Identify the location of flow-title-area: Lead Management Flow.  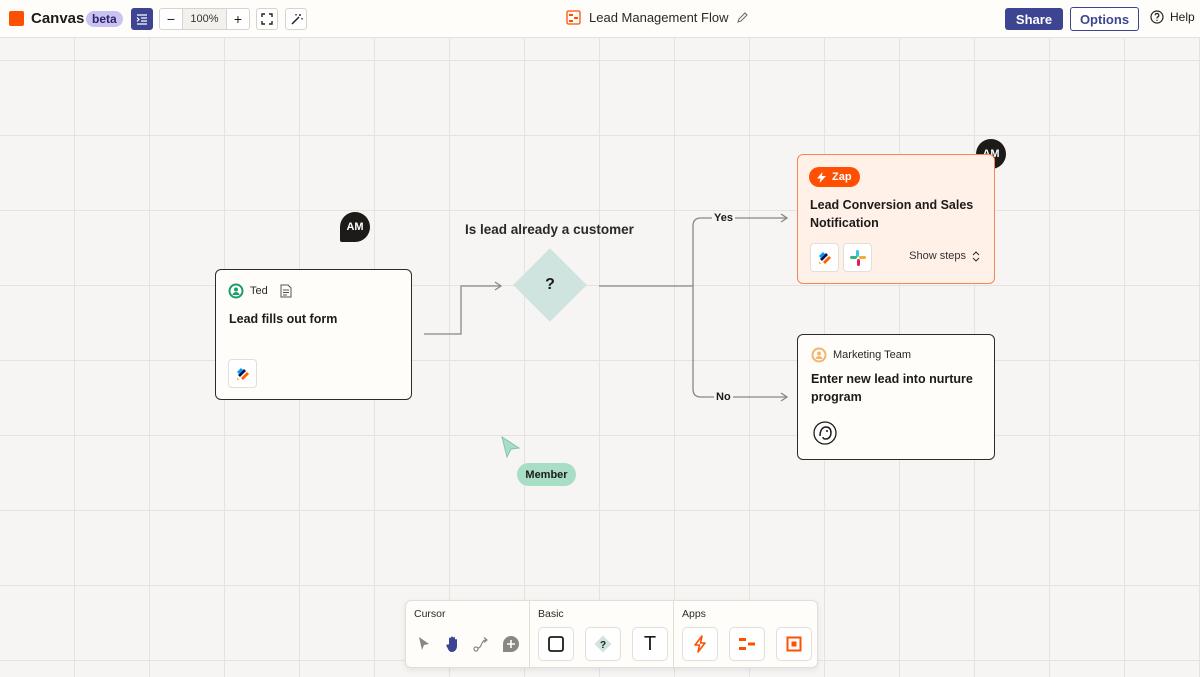
(657, 17).